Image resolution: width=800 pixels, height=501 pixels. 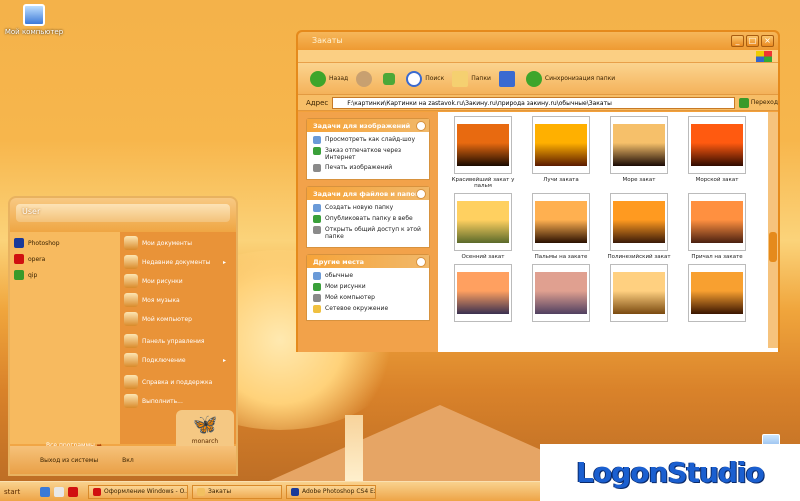 I want to click on task-label: Открыть общий доступ к этой папке, so click(x=373, y=233).